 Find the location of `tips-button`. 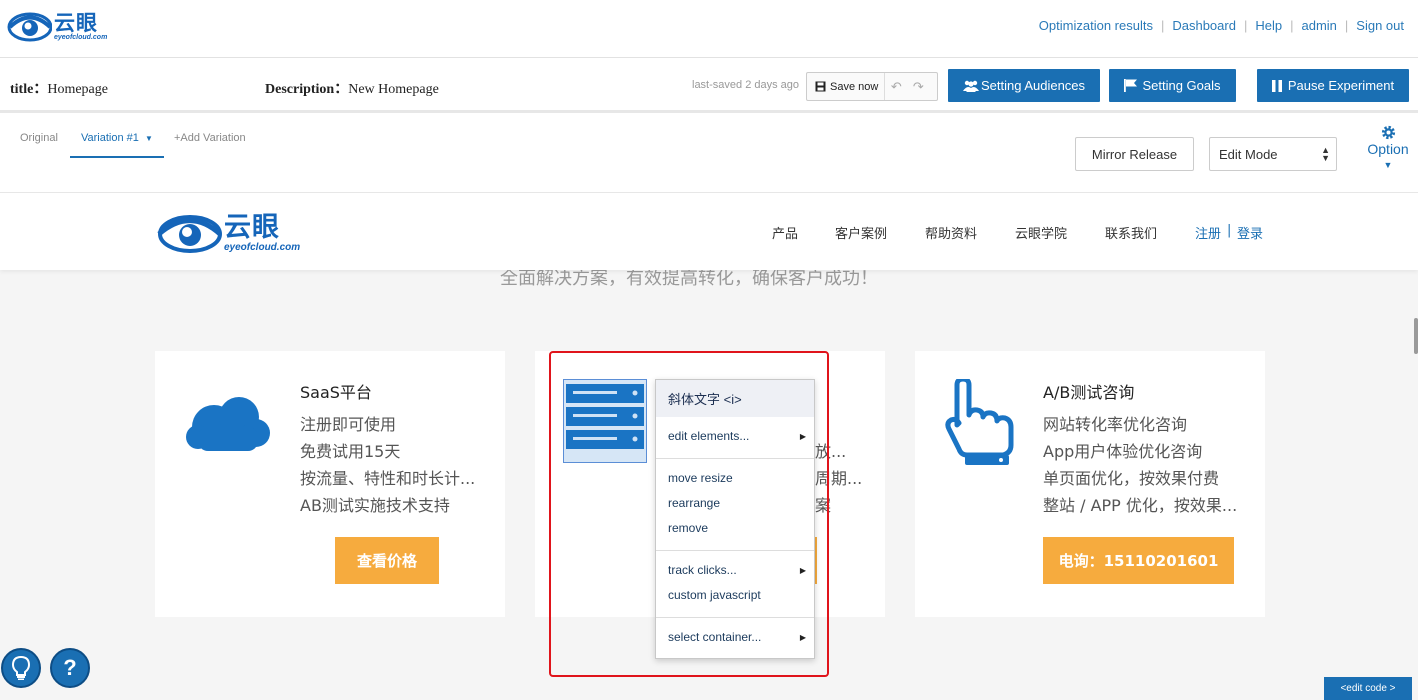

tips-button is located at coordinates (21, 668).